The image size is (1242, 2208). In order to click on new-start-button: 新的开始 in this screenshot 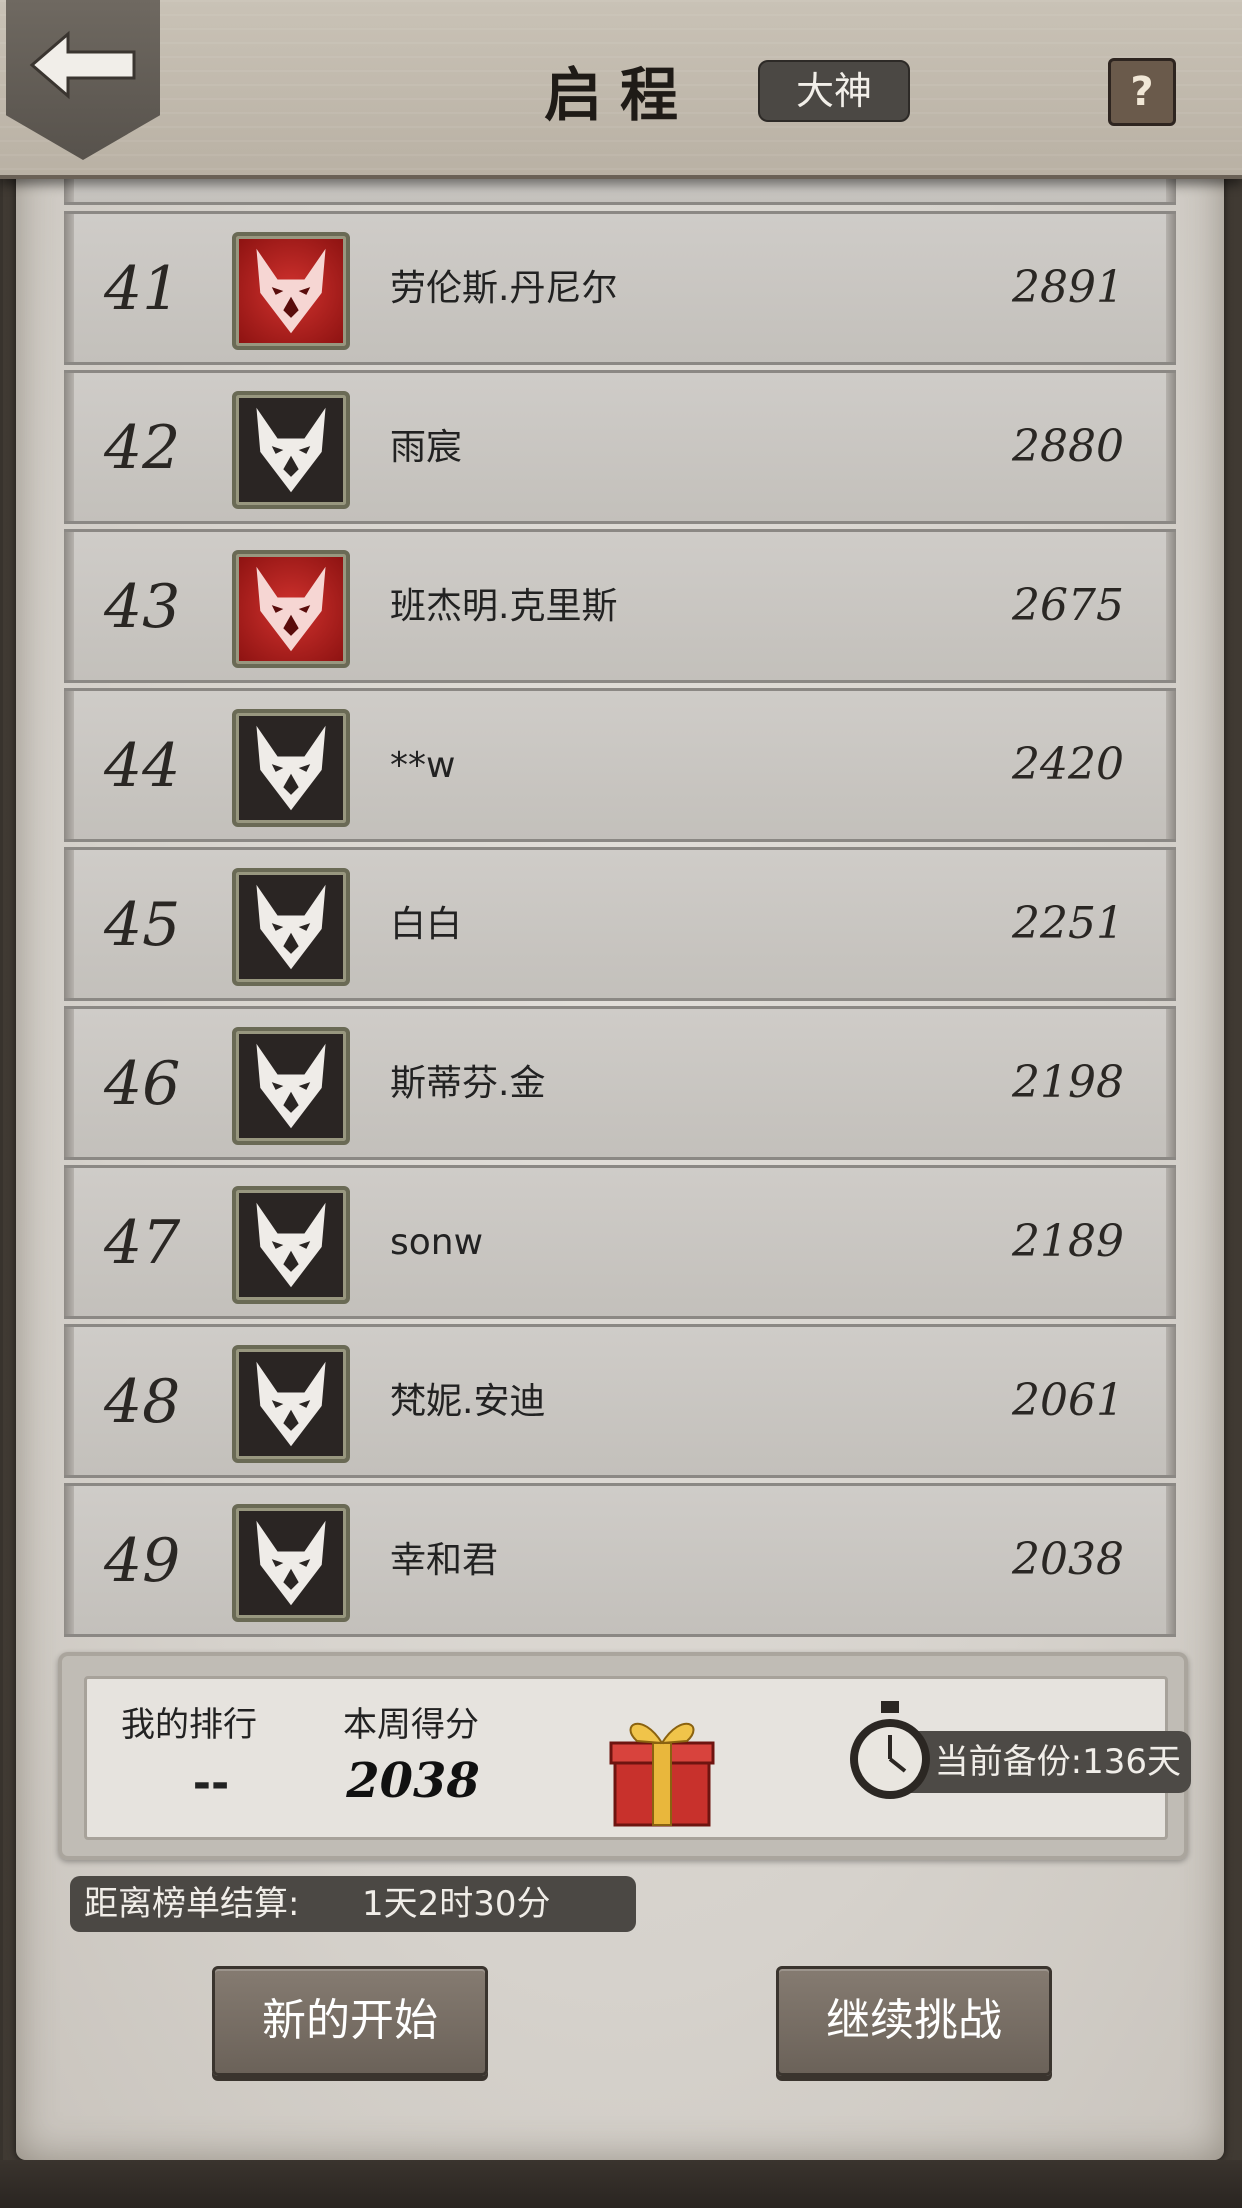, I will do `click(350, 2021)`.